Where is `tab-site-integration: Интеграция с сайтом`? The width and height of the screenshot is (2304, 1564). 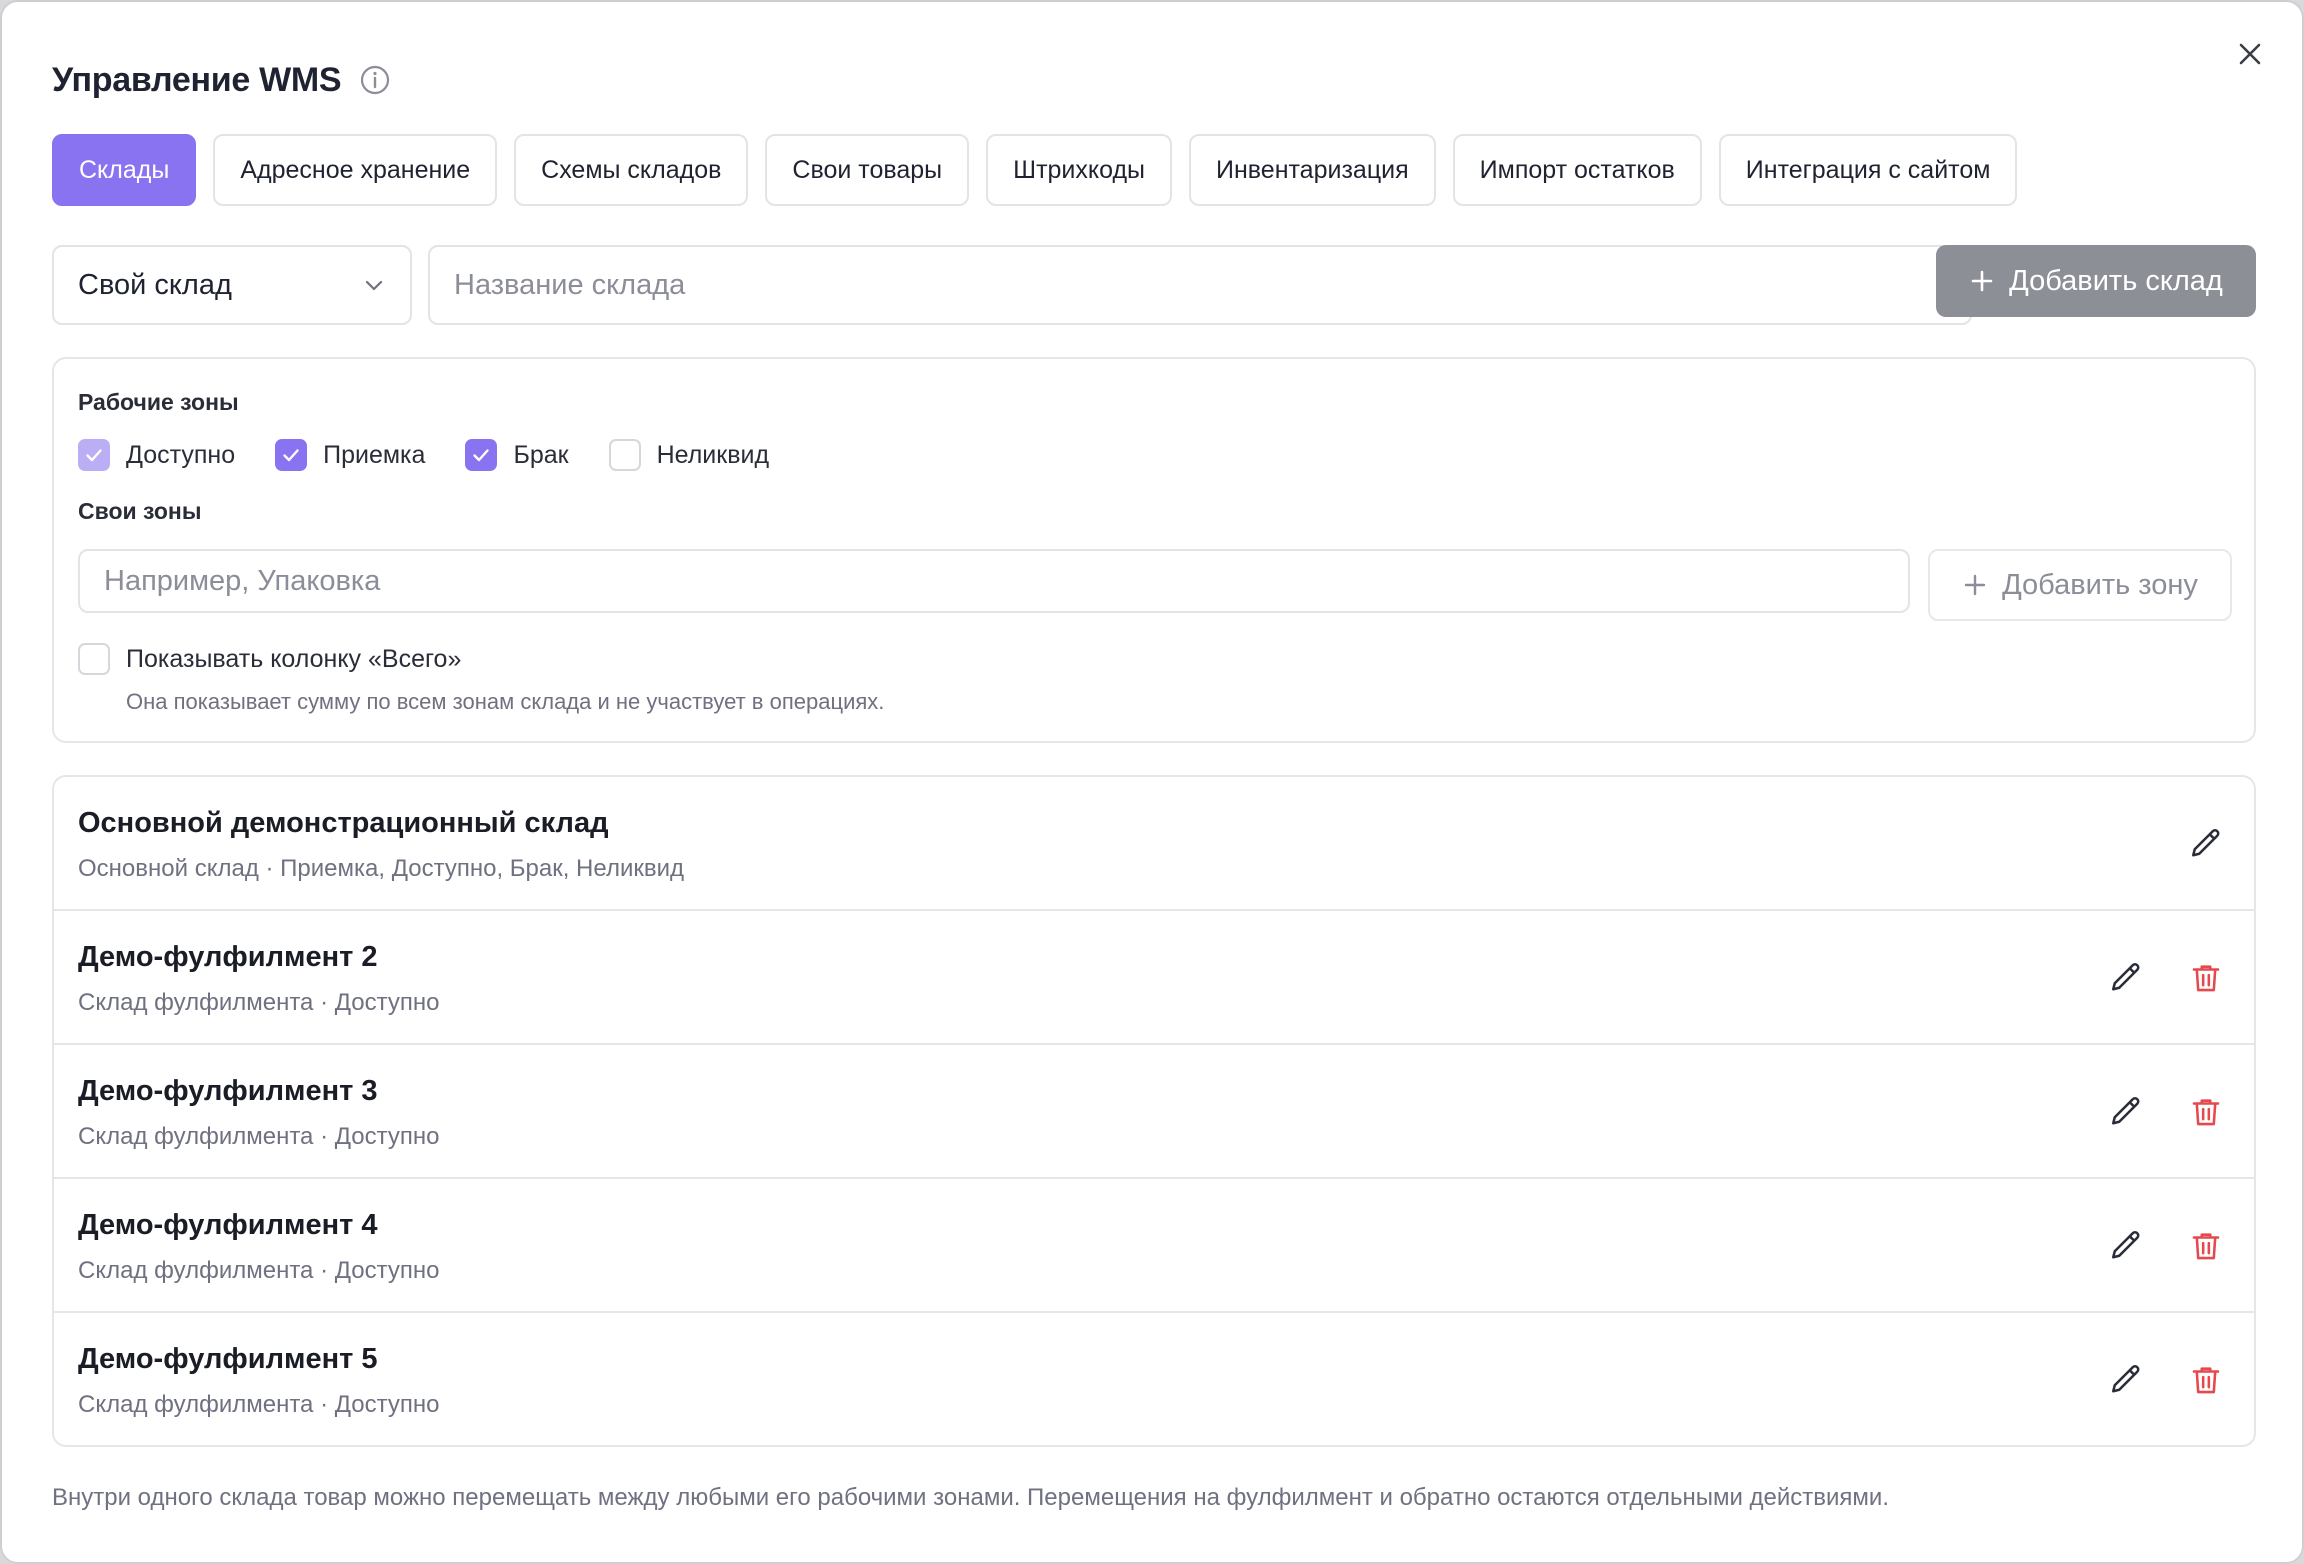
tab-site-integration: Интеграция с сайтом is located at coordinates (1868, 170).